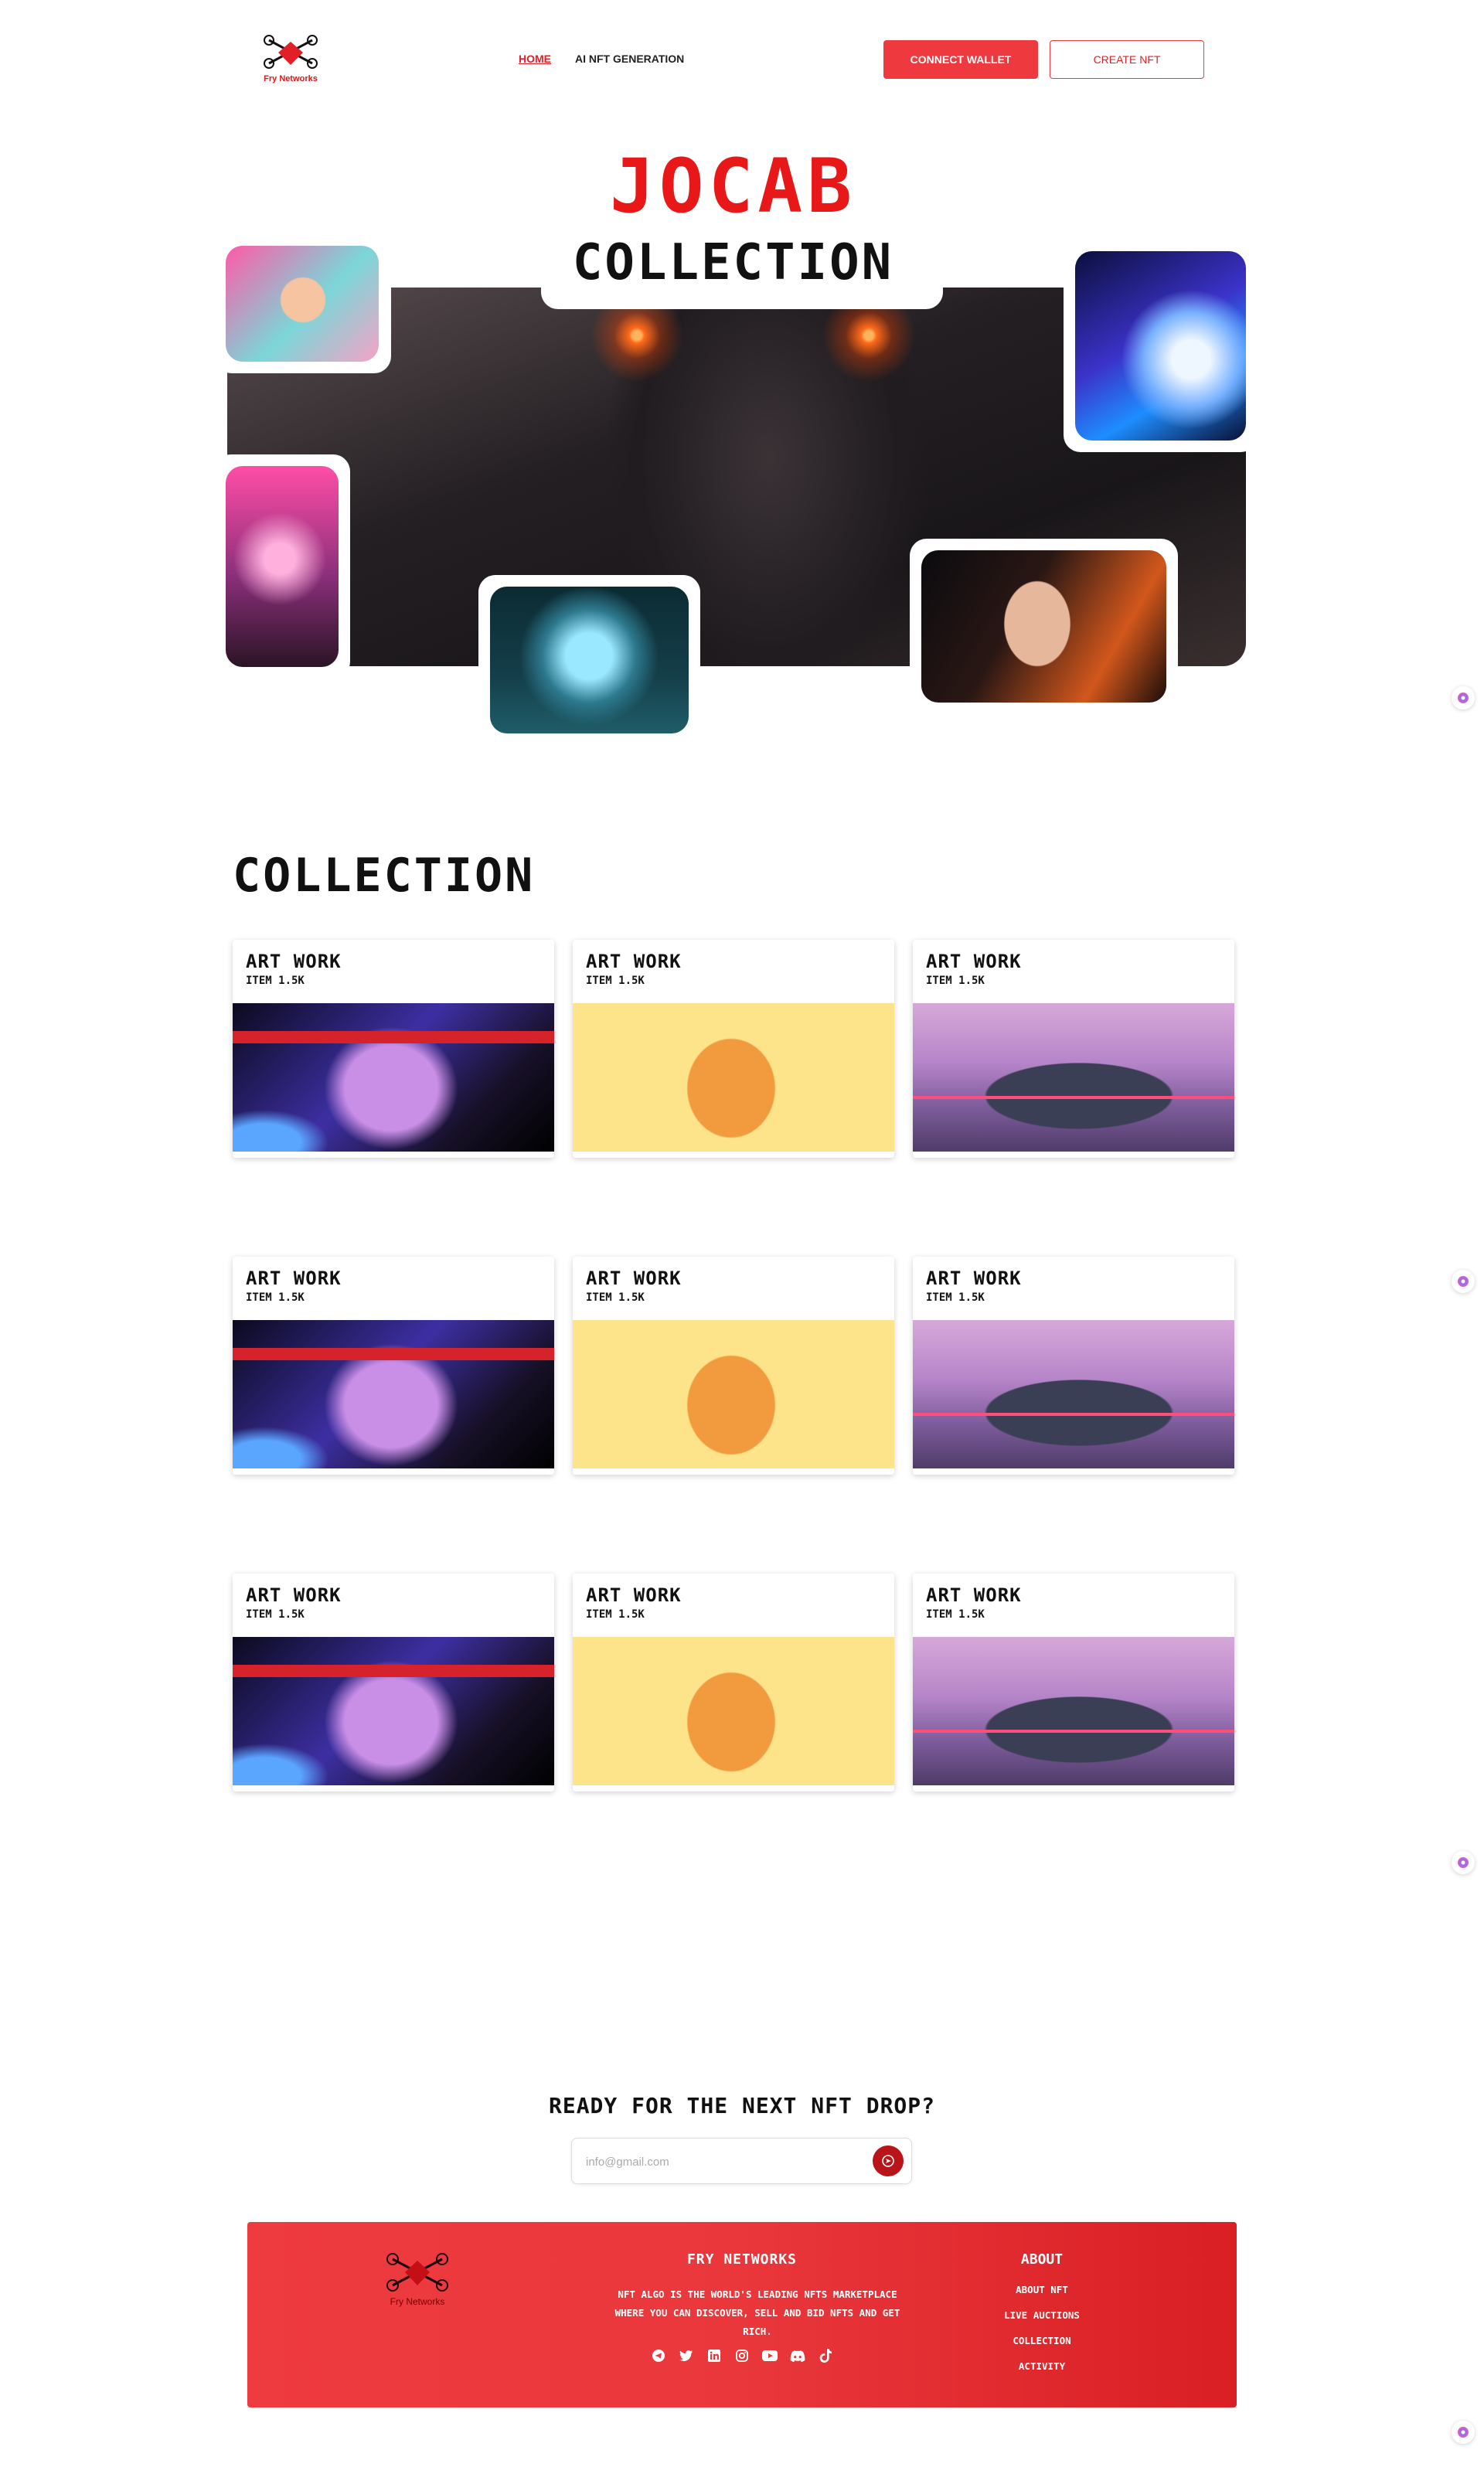  I want to click on linkedin-icon, so click(714, 2355).